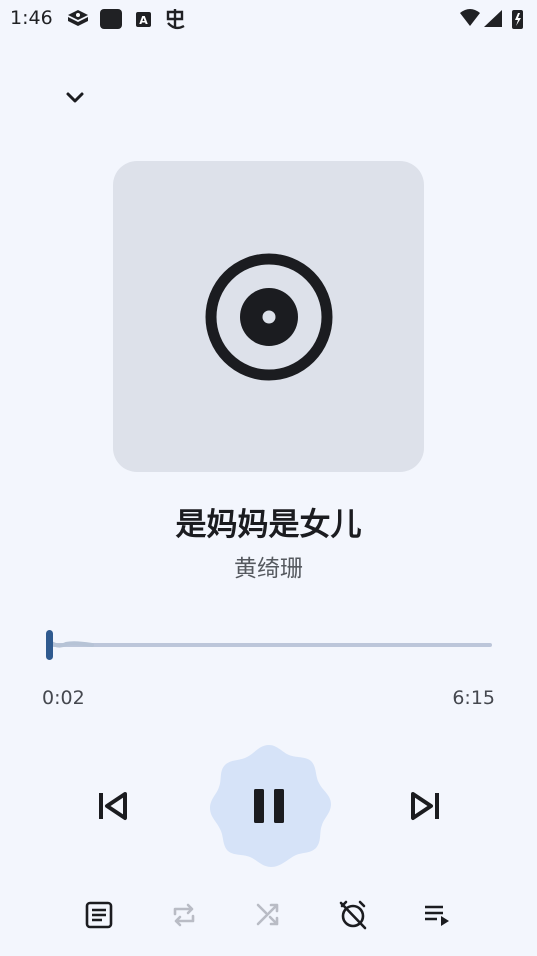 This screenshot has height=956, width=537. Describe the element at coordinates (517, 19) in the screenshot. I see `battery-charging-icon` at that location.